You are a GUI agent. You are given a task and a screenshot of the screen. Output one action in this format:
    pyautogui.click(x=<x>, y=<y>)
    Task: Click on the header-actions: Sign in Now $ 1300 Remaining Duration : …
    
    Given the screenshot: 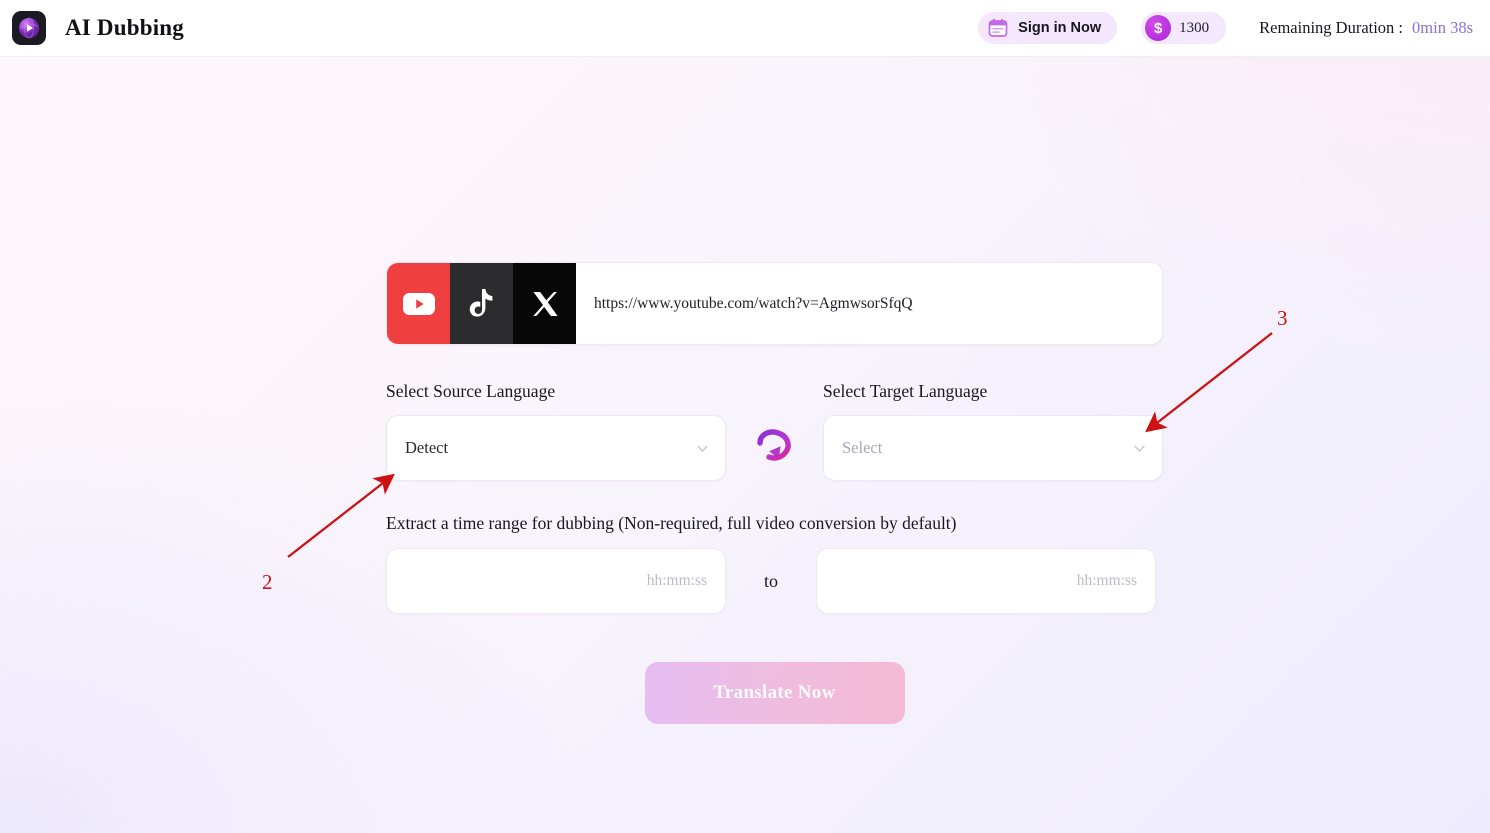 What is the action you would take?
    pyautogui.click(x=1228, y=28)
    